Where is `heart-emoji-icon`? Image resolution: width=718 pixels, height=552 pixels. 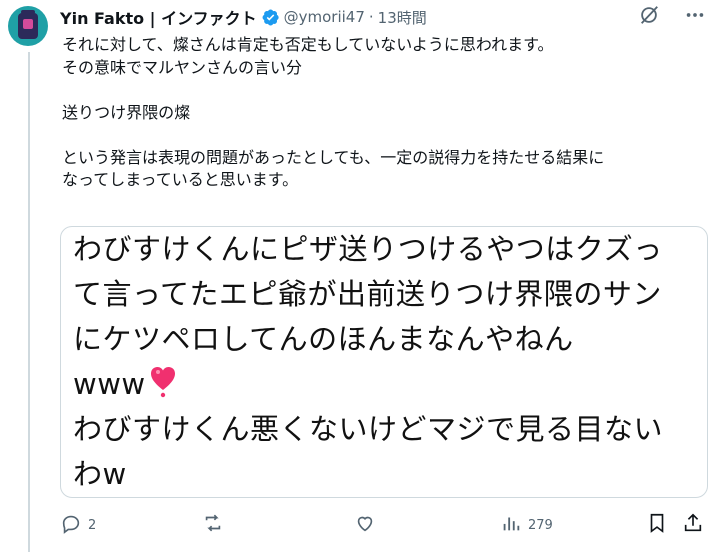
heart-emoji-icon is located at coordinates (163, 382).